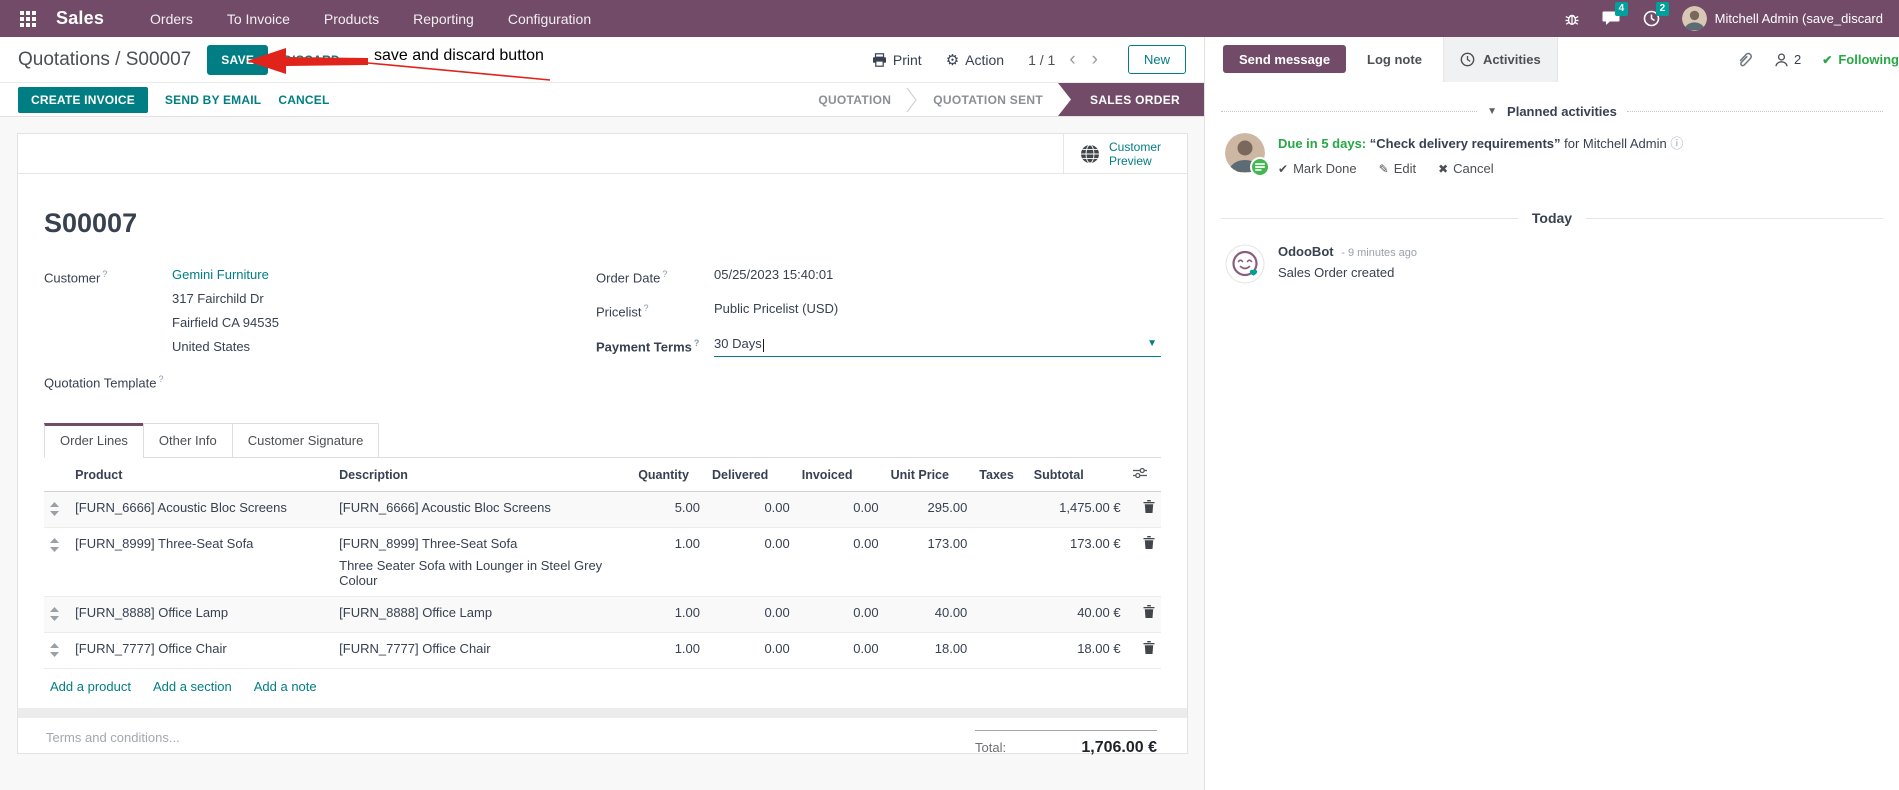  I want to click on product-cell: [FURN_7777] Office Chair, so click(201, 651).